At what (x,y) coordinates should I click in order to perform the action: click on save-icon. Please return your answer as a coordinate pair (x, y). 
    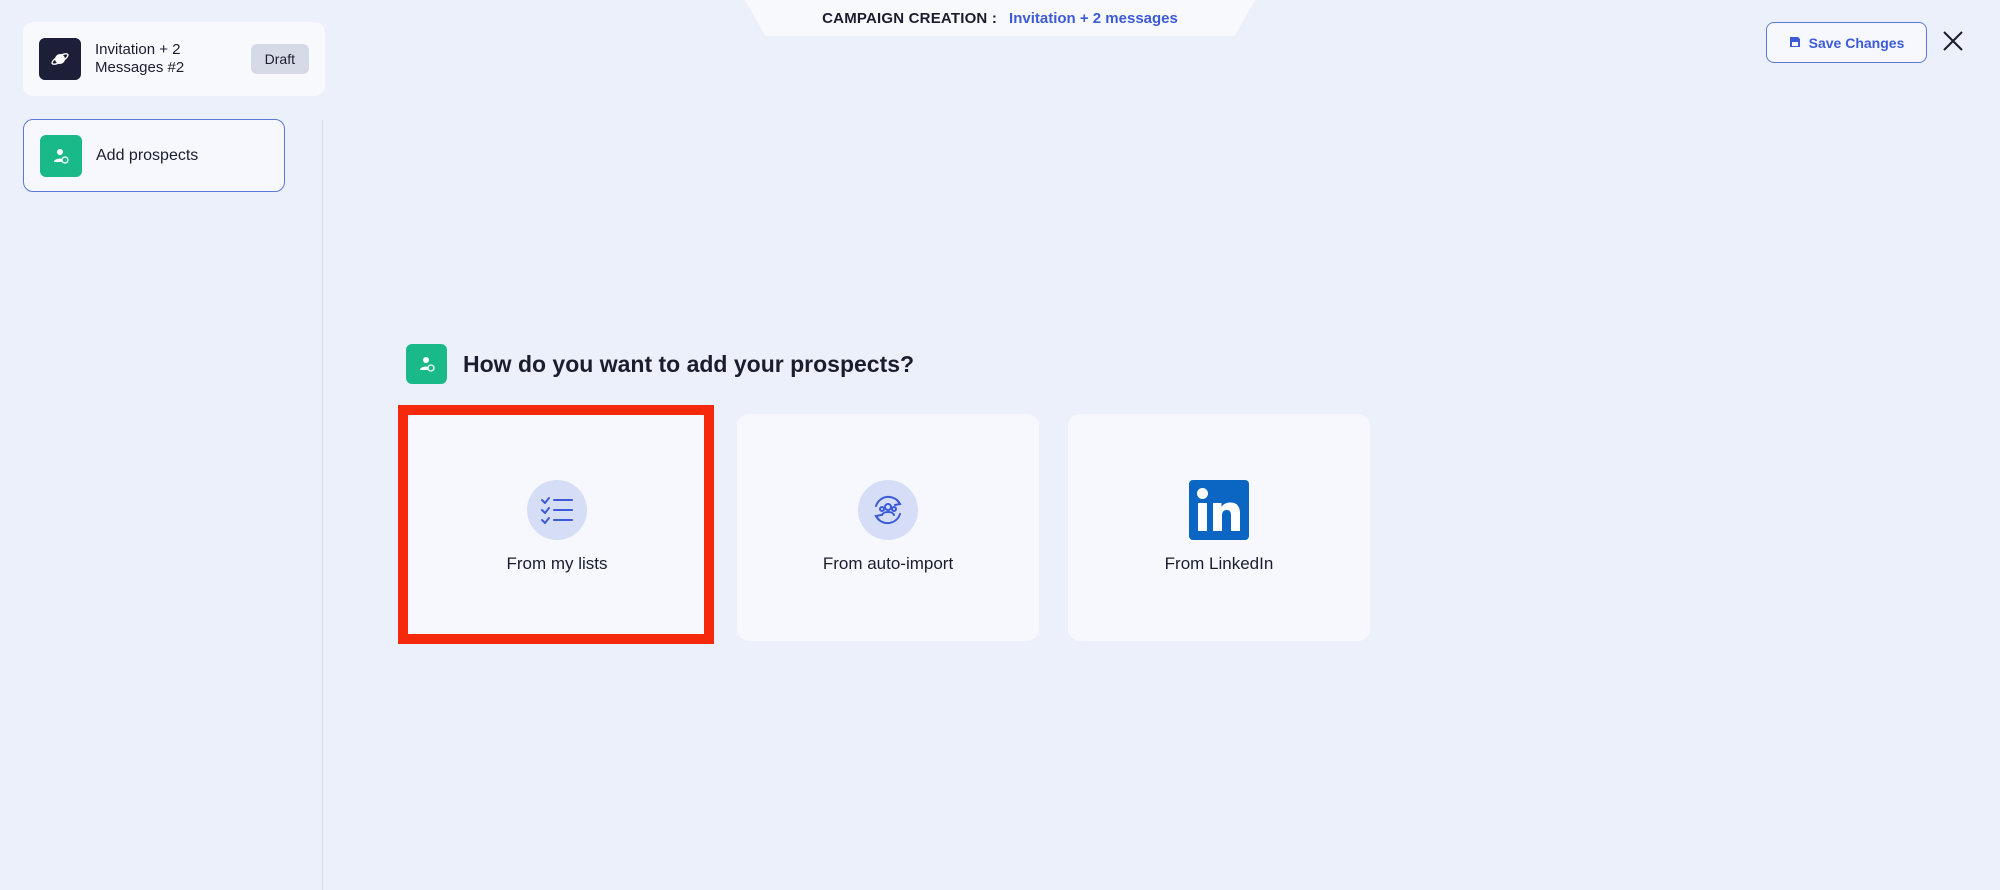
    Looking at the image, I should click on (1795, 43).